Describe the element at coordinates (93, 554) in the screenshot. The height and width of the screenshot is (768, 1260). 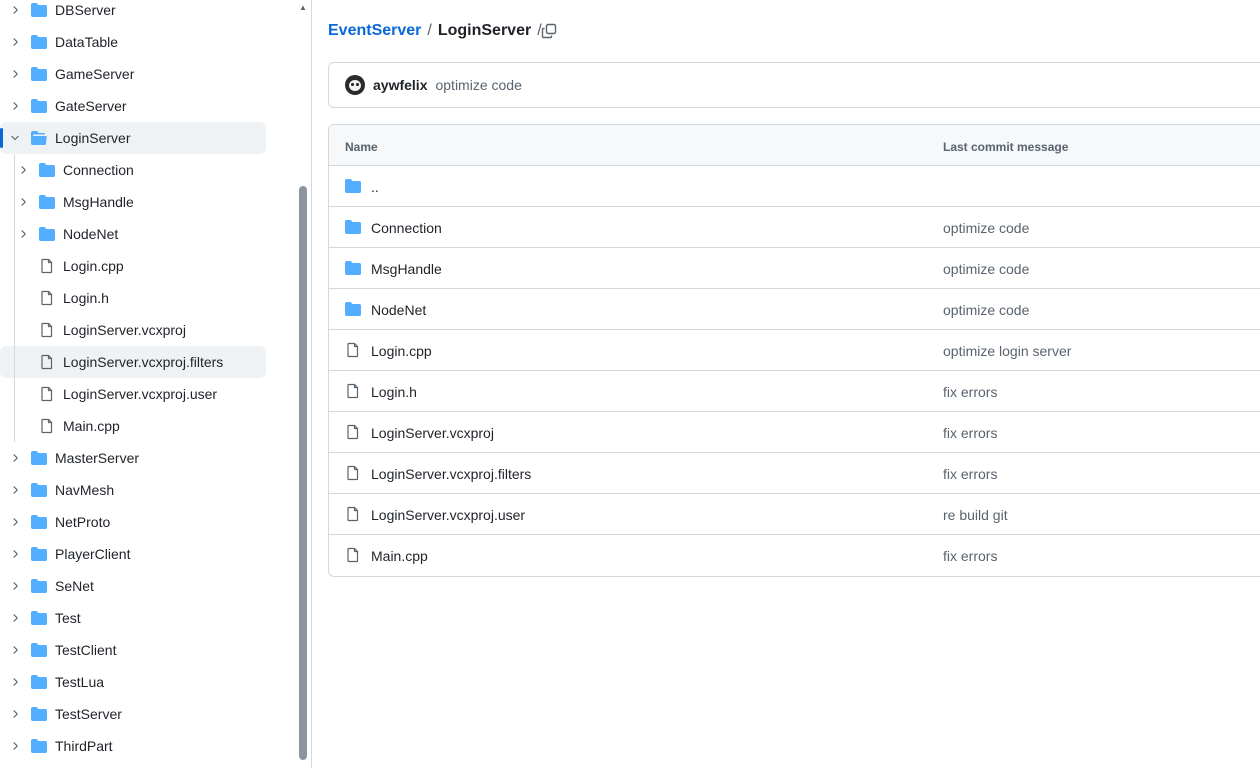
I see `sidebar-item-label: PlayerClient` at that location.